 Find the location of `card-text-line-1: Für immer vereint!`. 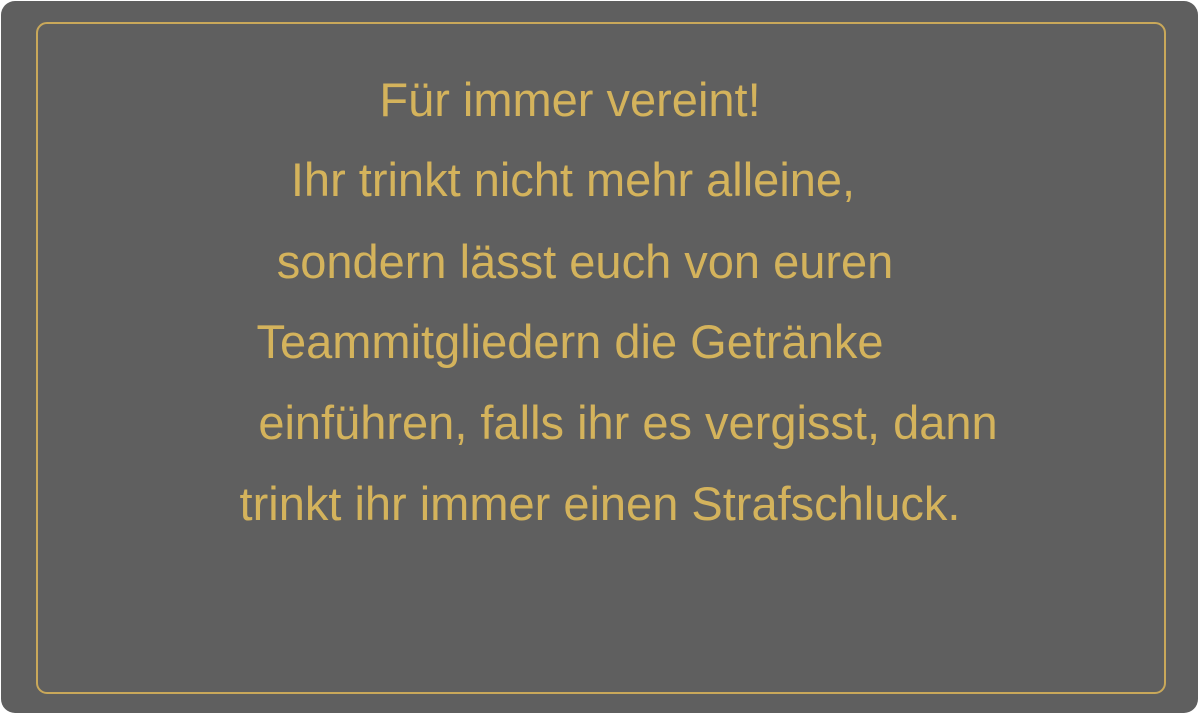

card-text-line-1: Für immer vereint! is located at coordinates (570, 99).